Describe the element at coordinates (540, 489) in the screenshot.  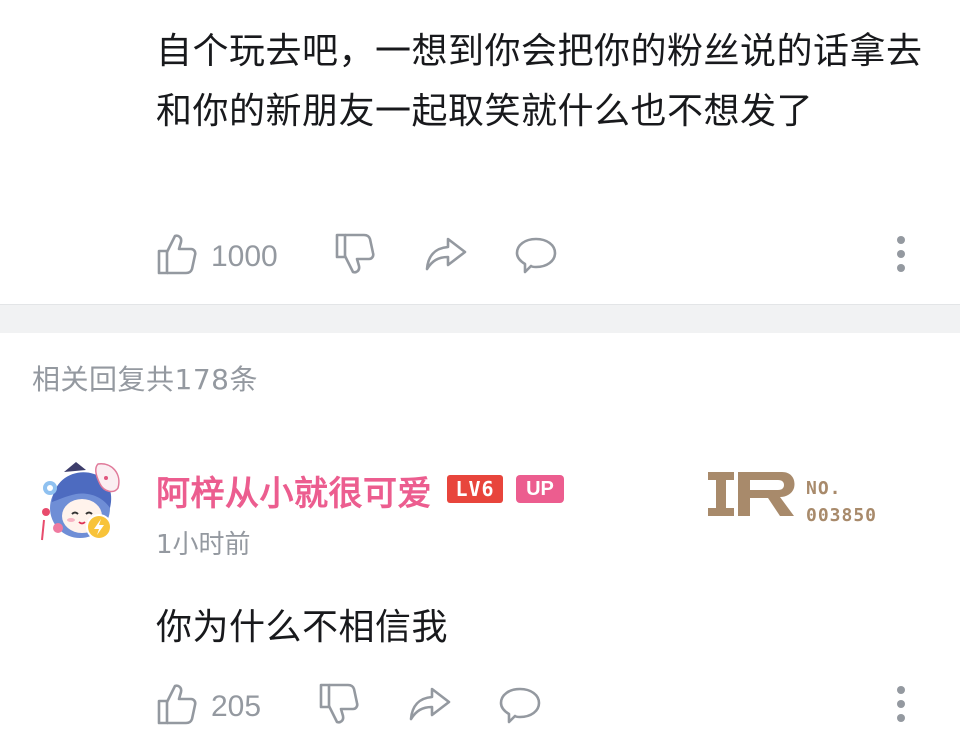
I see `up-badge: UP` at that location.